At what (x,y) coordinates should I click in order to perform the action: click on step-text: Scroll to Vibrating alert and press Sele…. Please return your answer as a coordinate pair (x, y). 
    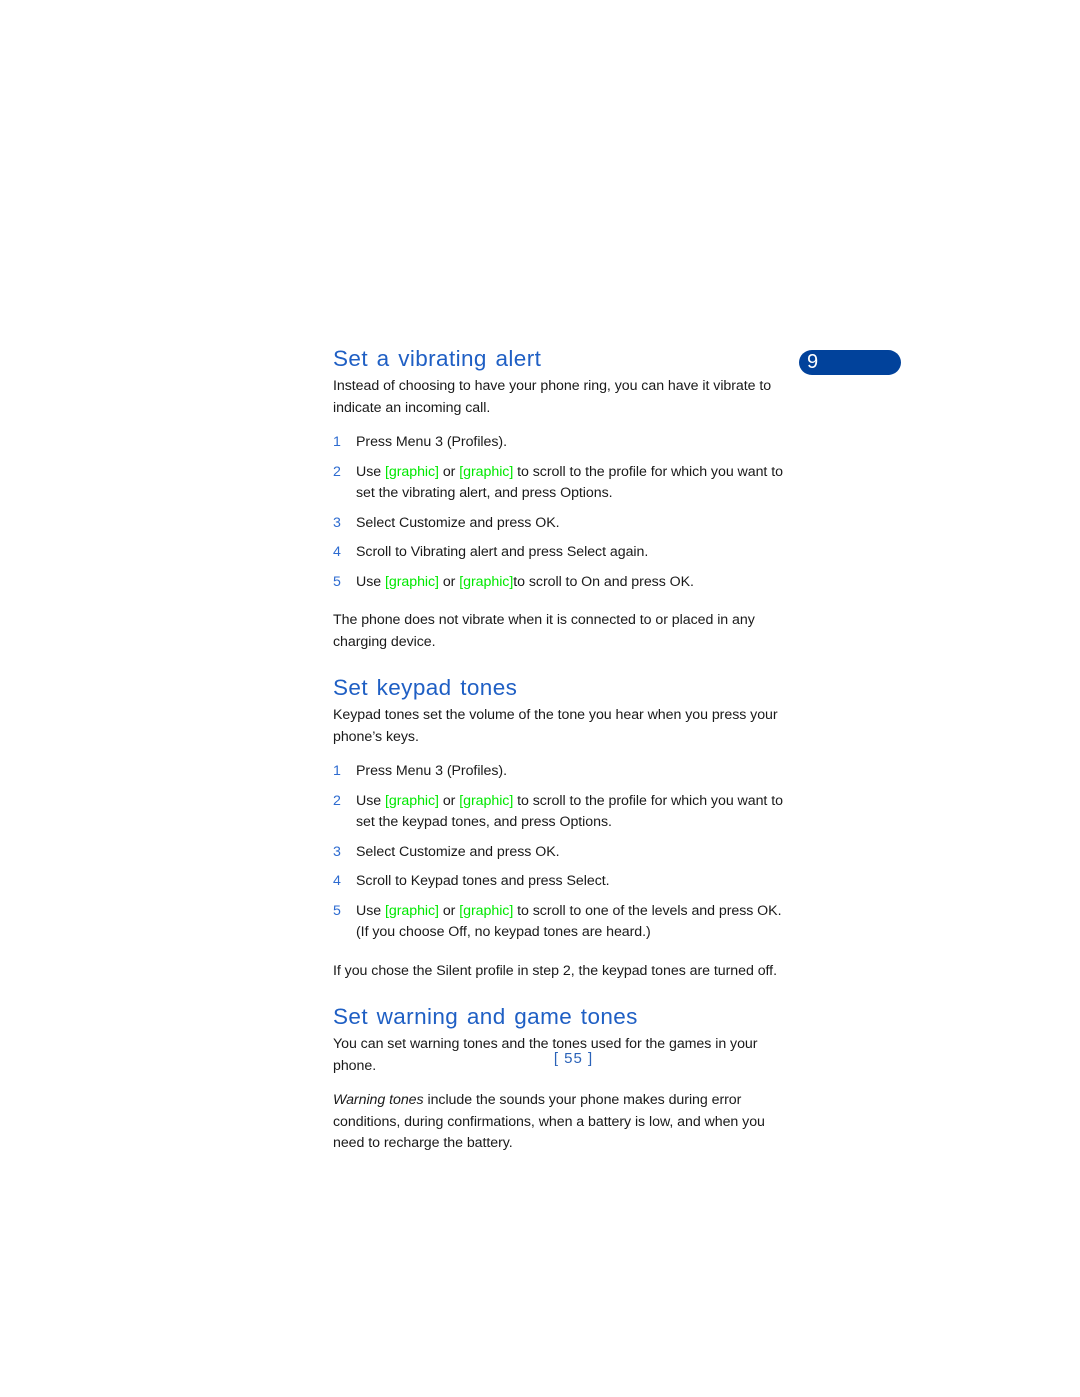
    Looking at the image, I should click on (502, 552).